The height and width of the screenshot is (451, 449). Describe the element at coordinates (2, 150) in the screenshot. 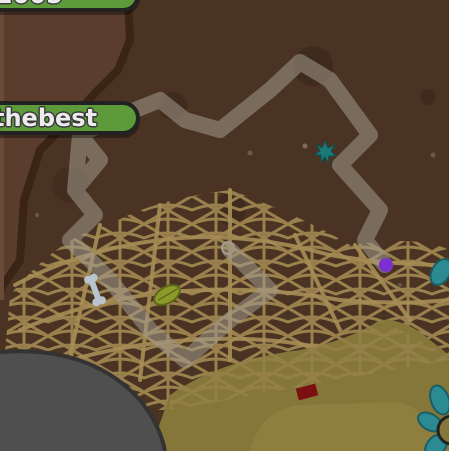

I see `cave-wall-border` at that location.